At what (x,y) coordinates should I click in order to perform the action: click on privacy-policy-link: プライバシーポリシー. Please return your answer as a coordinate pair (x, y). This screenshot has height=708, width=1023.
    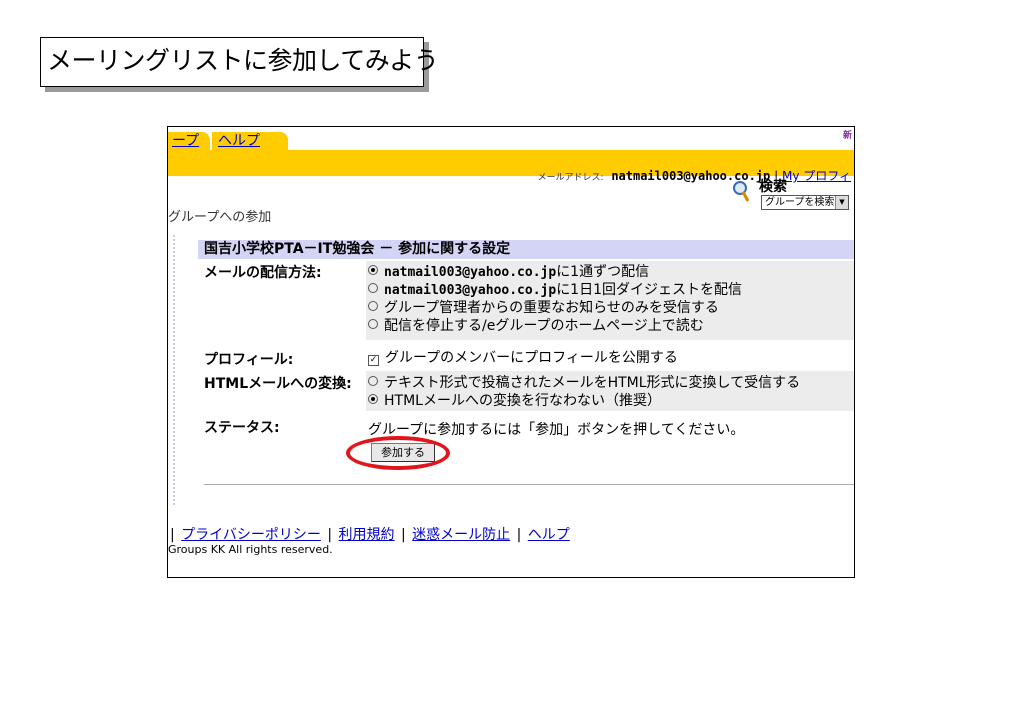
    Looking at the image, I should click on (251, 535).